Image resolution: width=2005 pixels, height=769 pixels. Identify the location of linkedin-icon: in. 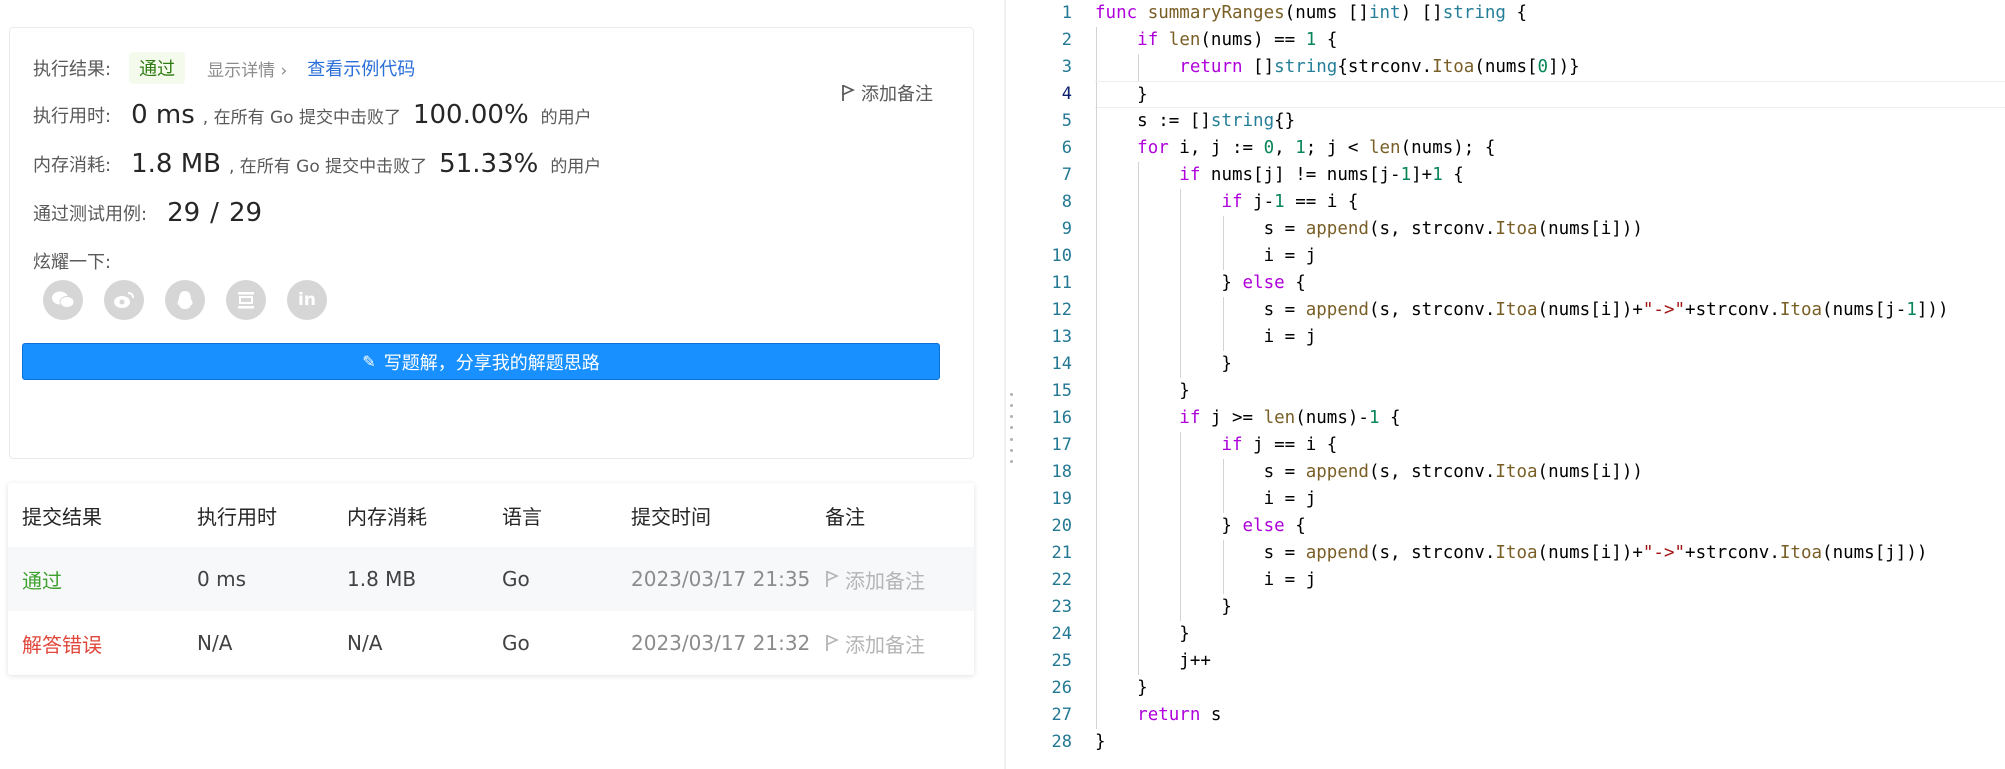
(307, 300).